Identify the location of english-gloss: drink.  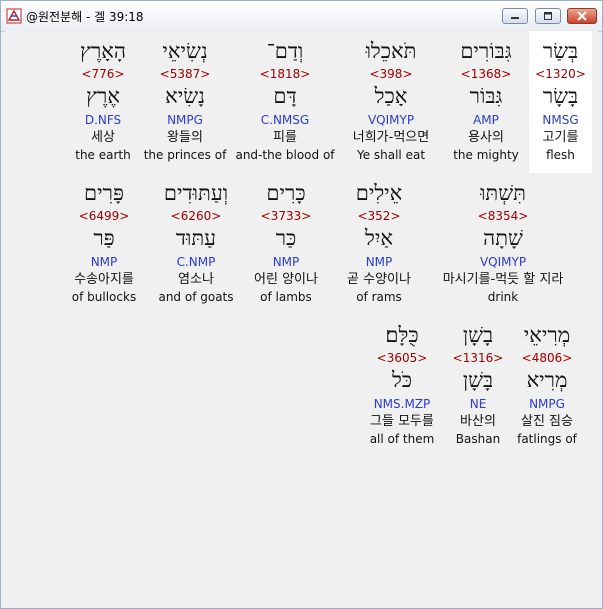
(503, 297).